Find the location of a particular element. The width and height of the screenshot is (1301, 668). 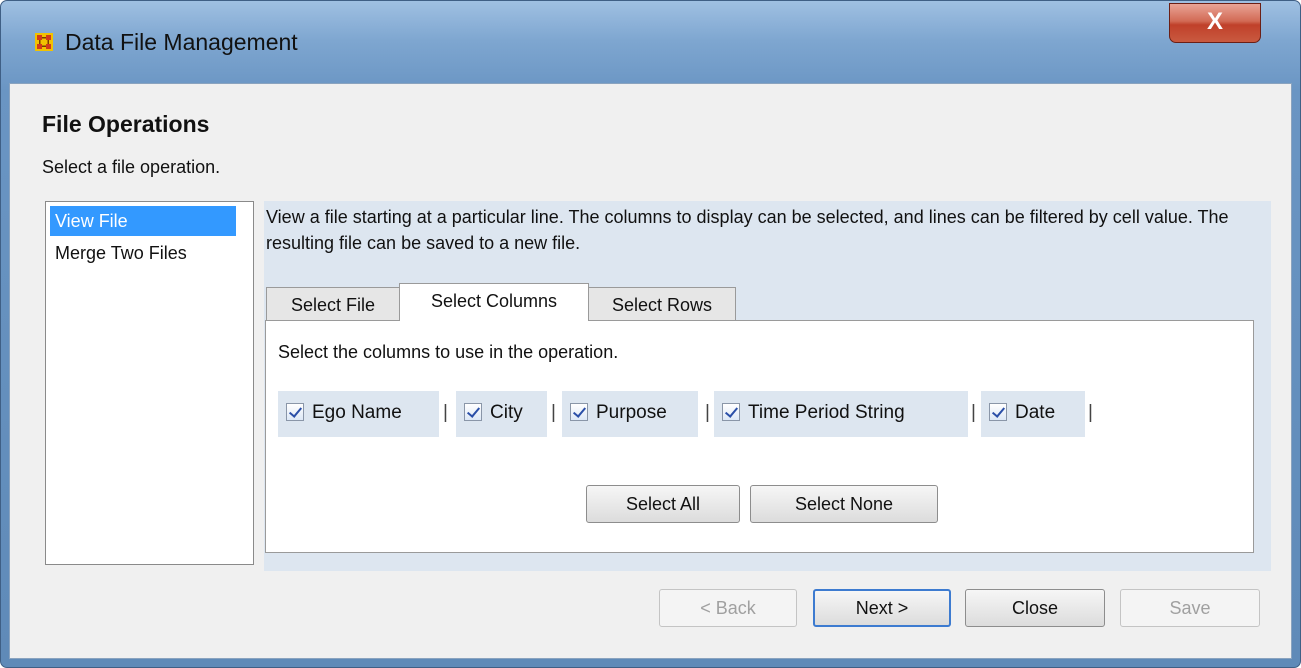

operation-item-merge-two-files: Merge Two Files is located at coordinates (121, 253).